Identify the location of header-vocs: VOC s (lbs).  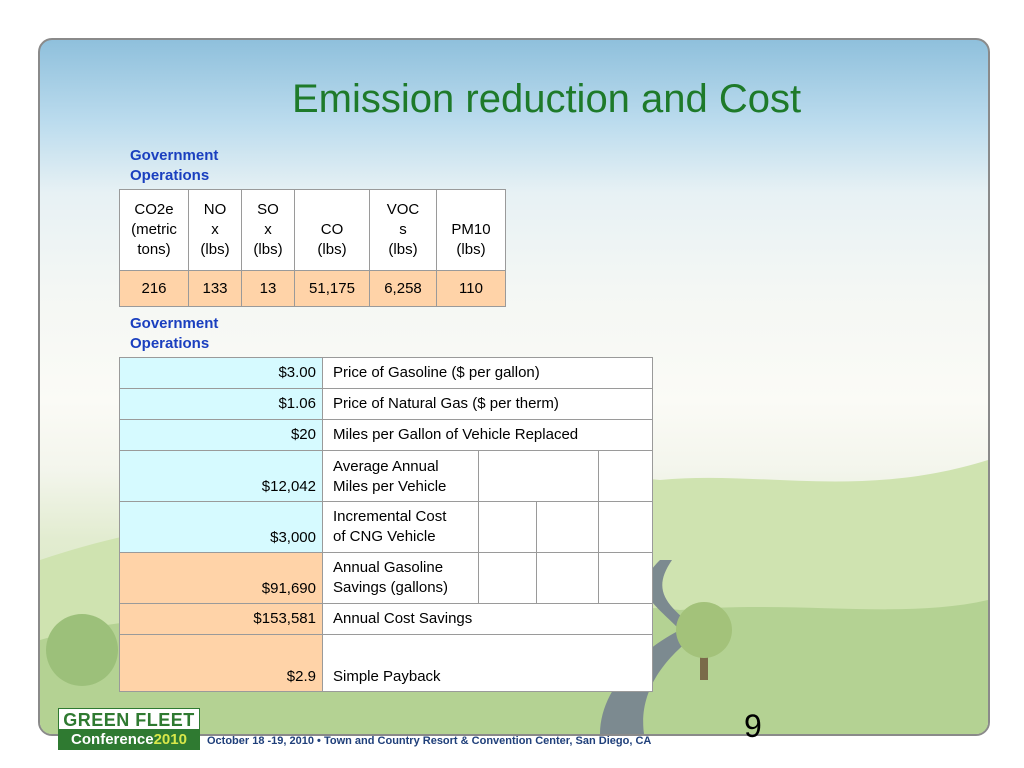
(403, 230).